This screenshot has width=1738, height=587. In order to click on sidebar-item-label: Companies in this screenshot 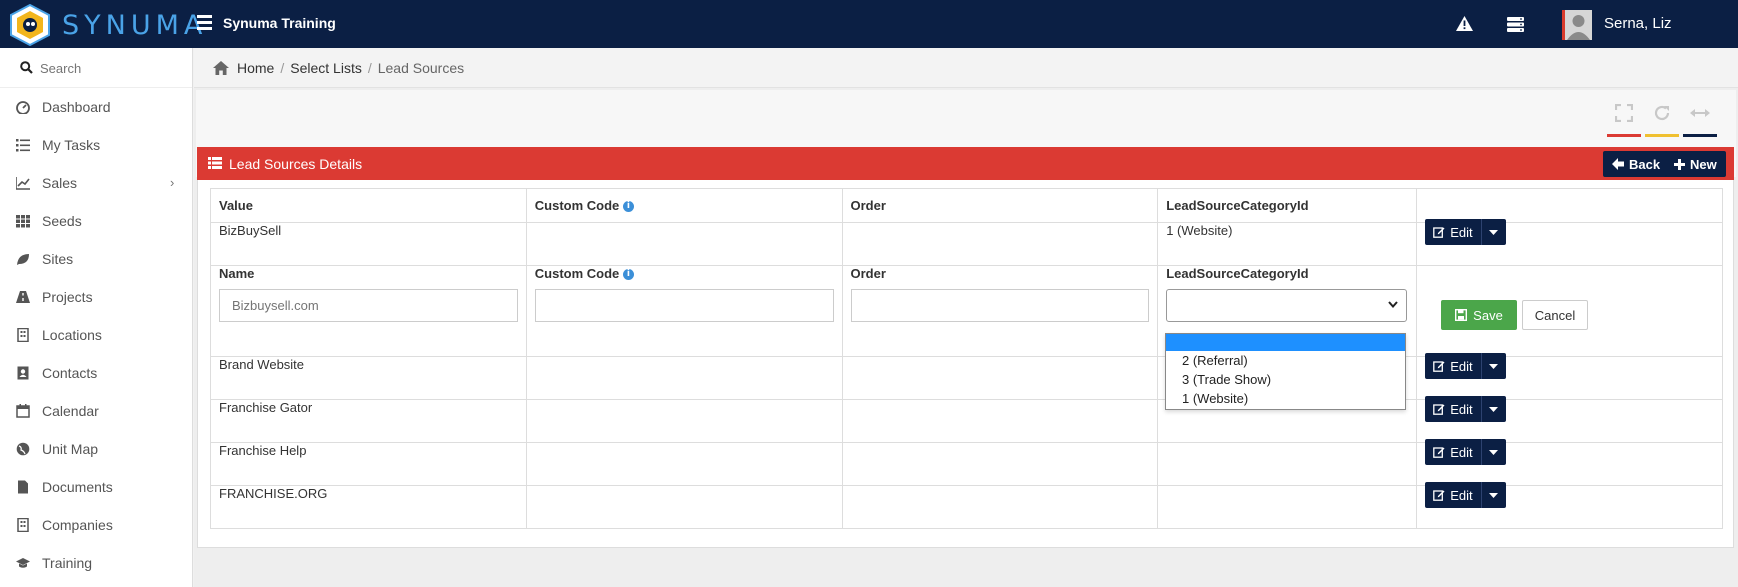, I will do `click(77, 525)`.